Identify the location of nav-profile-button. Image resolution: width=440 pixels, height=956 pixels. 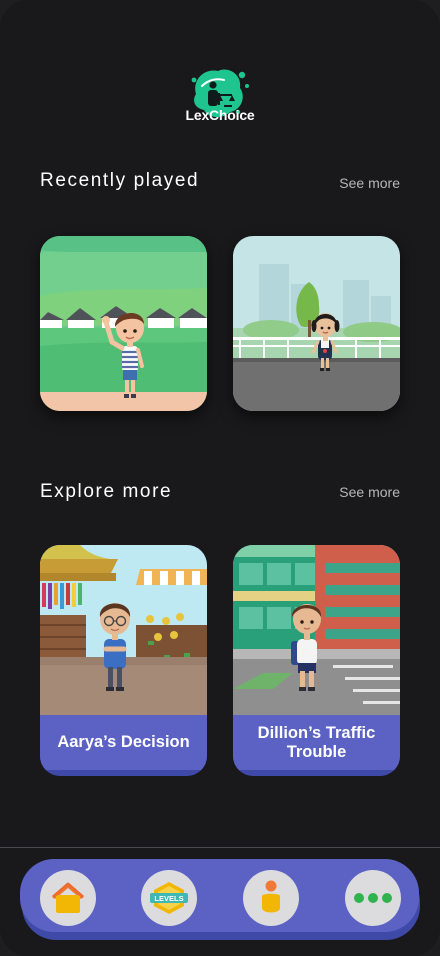
(271, 898).